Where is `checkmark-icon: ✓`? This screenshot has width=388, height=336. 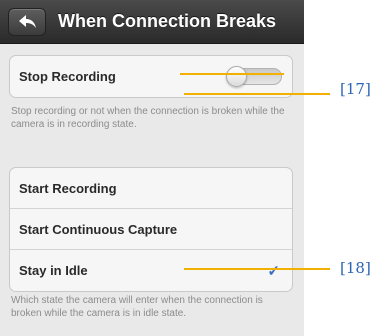 checkmark-icon: ✓ is located at coordinates (273, 271).